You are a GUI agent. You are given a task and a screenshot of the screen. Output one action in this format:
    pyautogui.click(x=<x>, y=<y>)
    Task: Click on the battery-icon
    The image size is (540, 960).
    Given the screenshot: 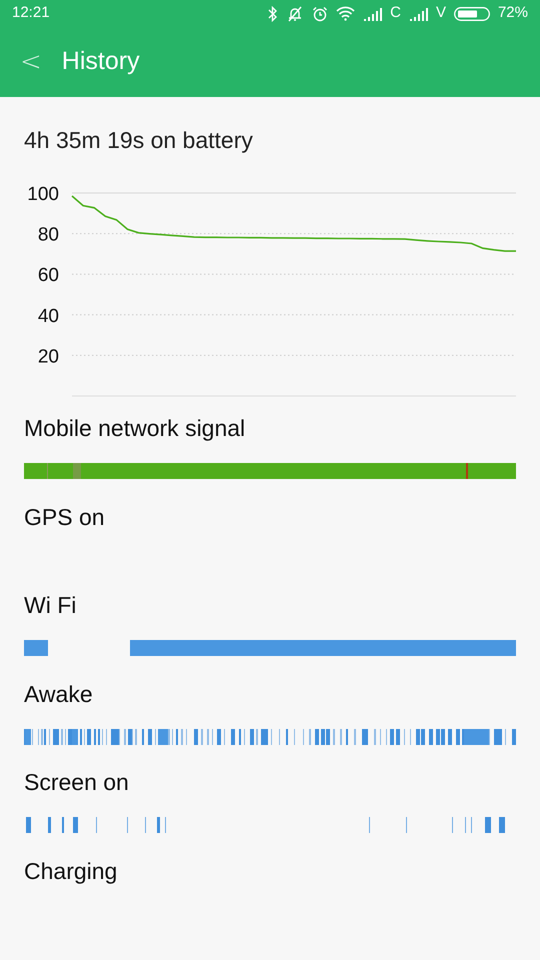 What is the action you would take?
    pyautogui.click(x=472, y=13)
    